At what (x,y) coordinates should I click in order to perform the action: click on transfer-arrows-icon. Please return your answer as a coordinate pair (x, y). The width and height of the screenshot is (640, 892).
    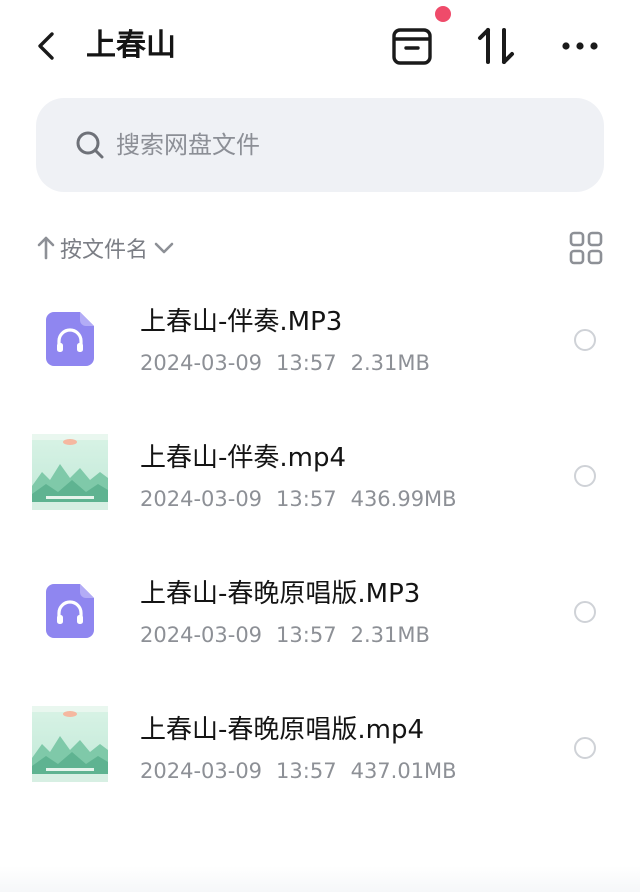
    Looking at the image, I should click on (496, 46).